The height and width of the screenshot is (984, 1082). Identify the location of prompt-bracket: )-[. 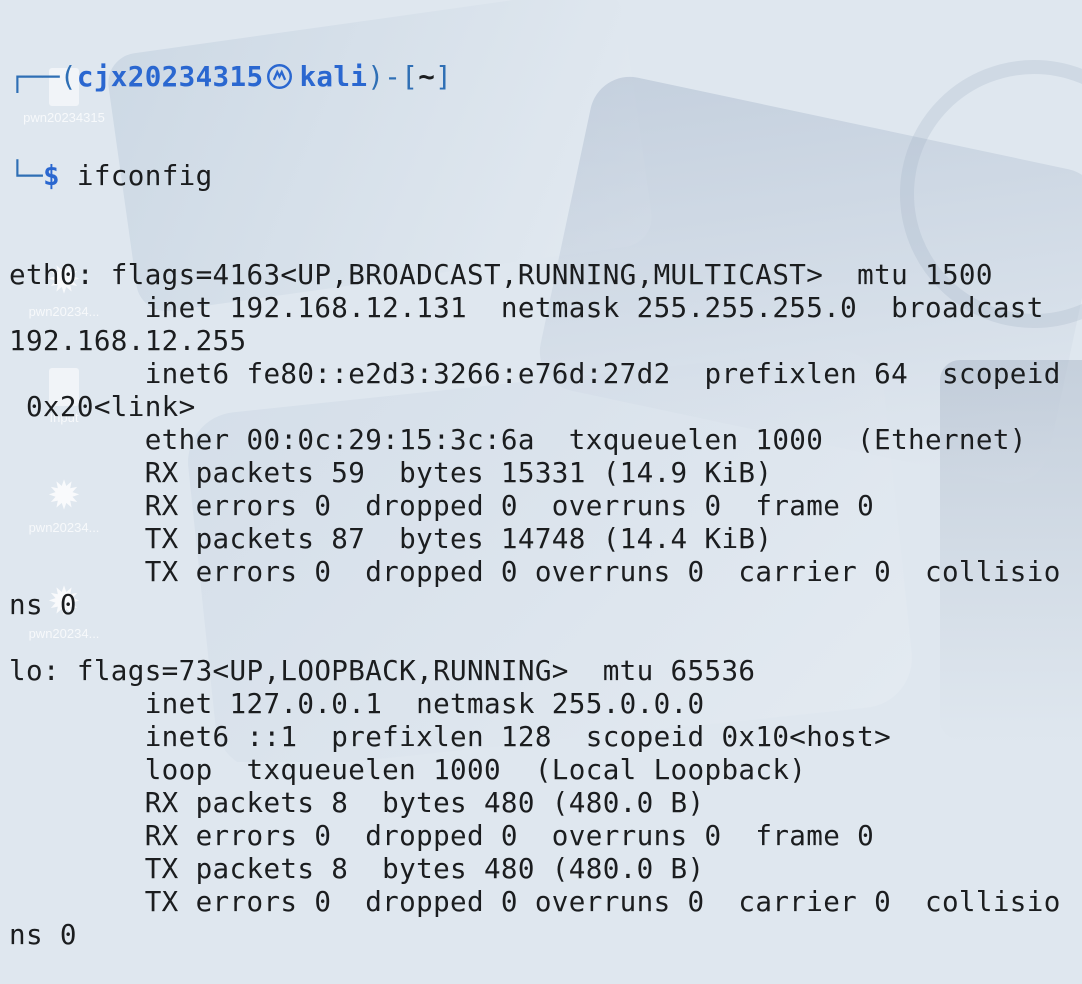
(393, 76).